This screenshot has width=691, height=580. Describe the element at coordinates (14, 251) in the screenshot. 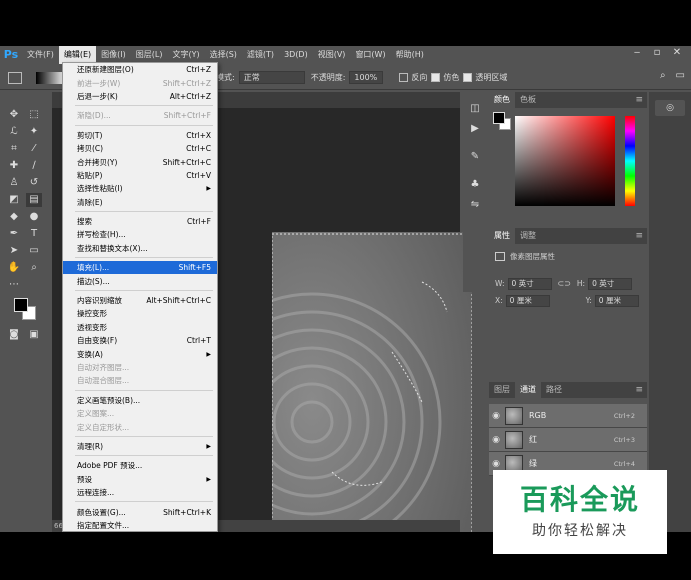

I see `path-select-icon: ➤` at that location.